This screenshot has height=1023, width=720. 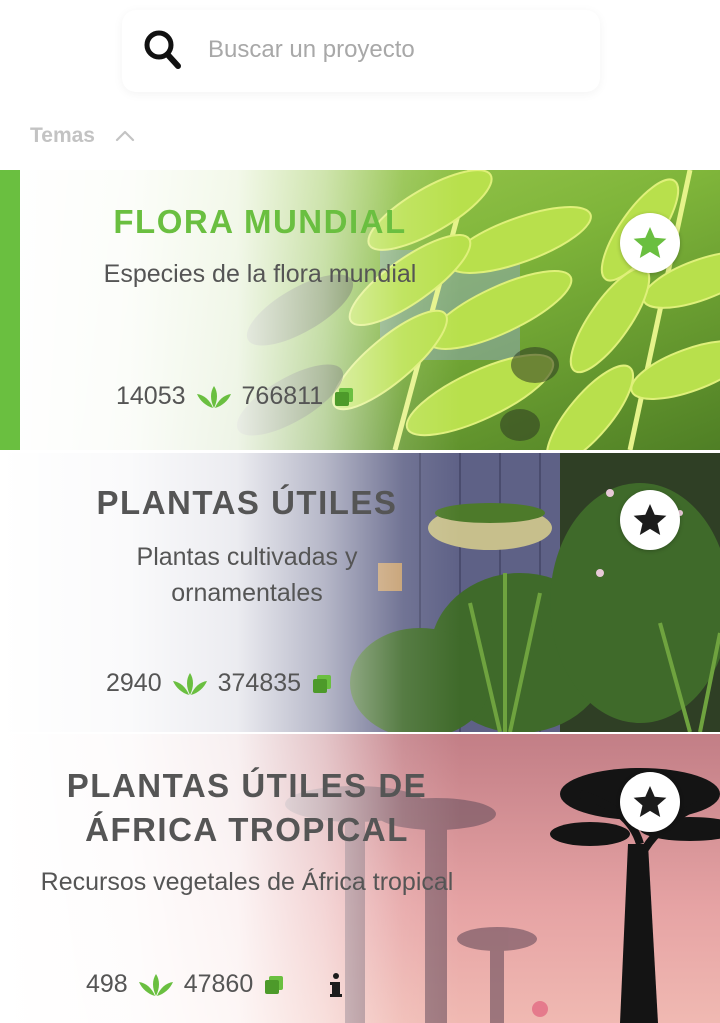 What do you see at coordinates (218, 984) in the screenshot?
I see `observations-count: 47860` at bounding box center [218, 984].